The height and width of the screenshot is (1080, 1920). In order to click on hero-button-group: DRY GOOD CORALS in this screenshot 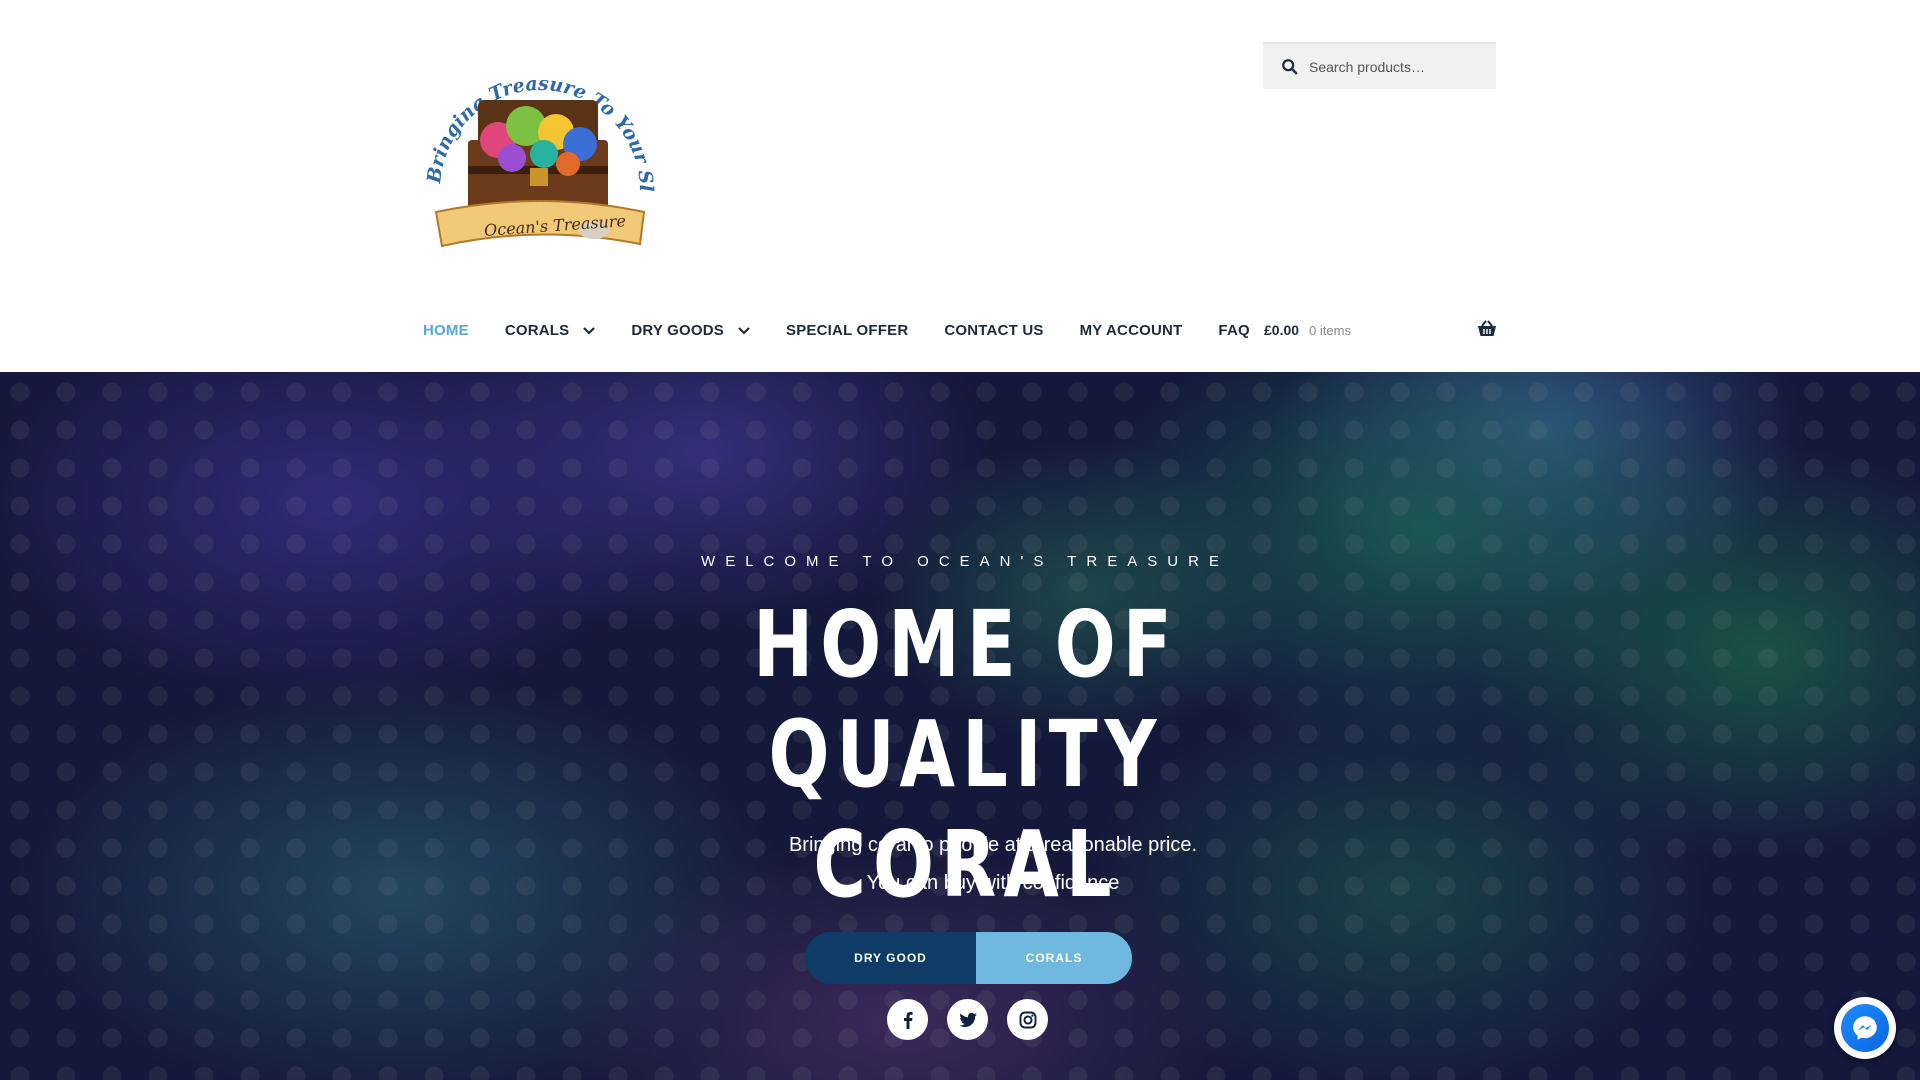, I will do `click(968, 958)`.